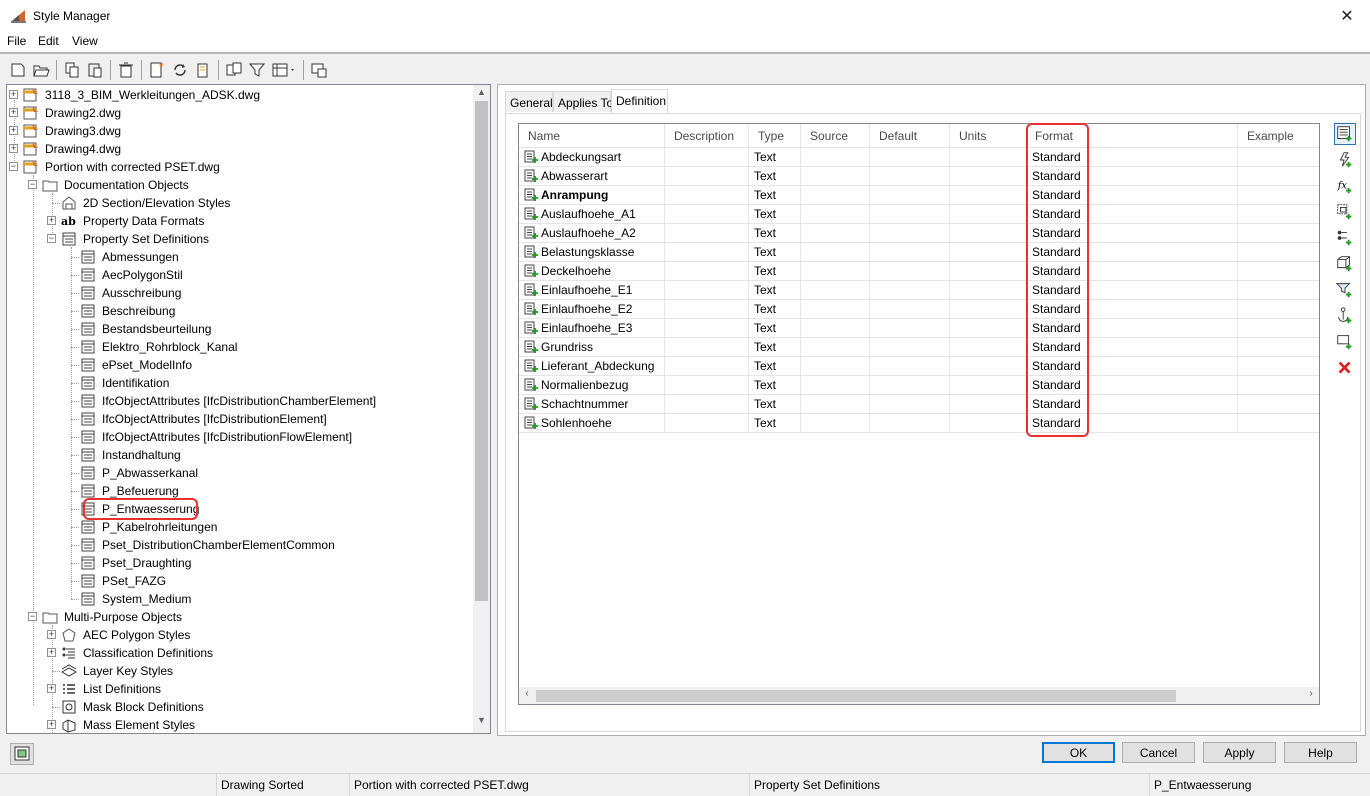 This screenshot has height=796, width=1370. Describe the element at coordinates (85, 41) in the screenshot. I see `menu-view: View` at that location.